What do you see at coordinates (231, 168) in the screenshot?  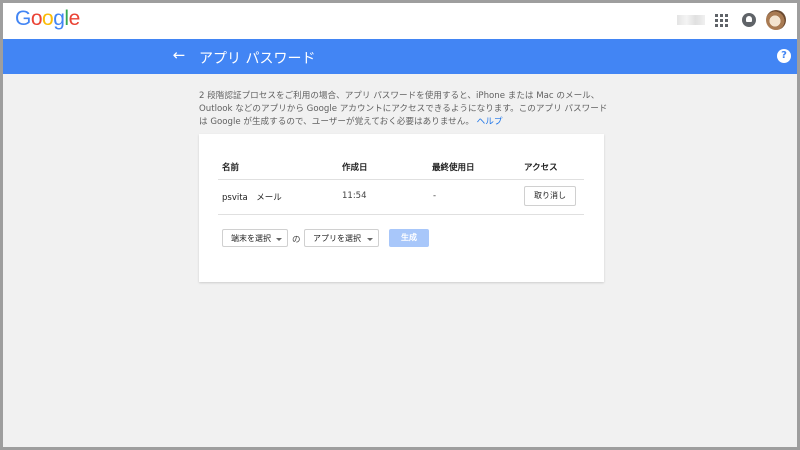 I see `column-header-name: 名前` at bounding box center [231, 168].